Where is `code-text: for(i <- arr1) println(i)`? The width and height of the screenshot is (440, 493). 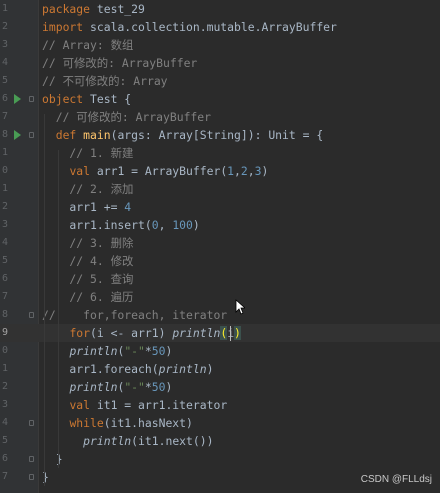
code-text: for(i <- arr1) println(i) is located at coordinates (141, 333).